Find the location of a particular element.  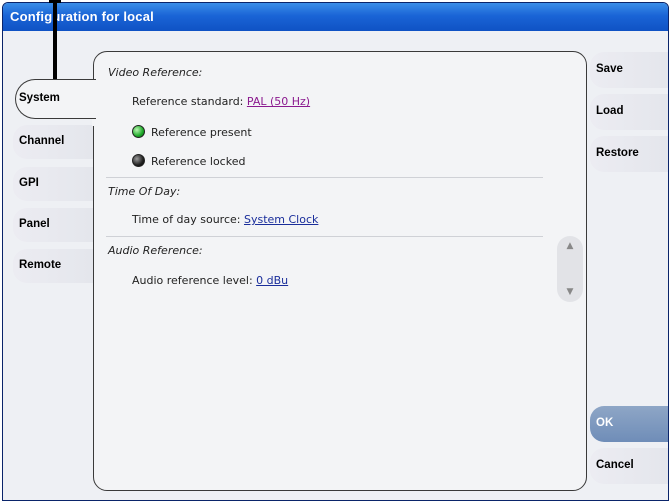

tab-channel: Channel is located at coordinates (53, 142).